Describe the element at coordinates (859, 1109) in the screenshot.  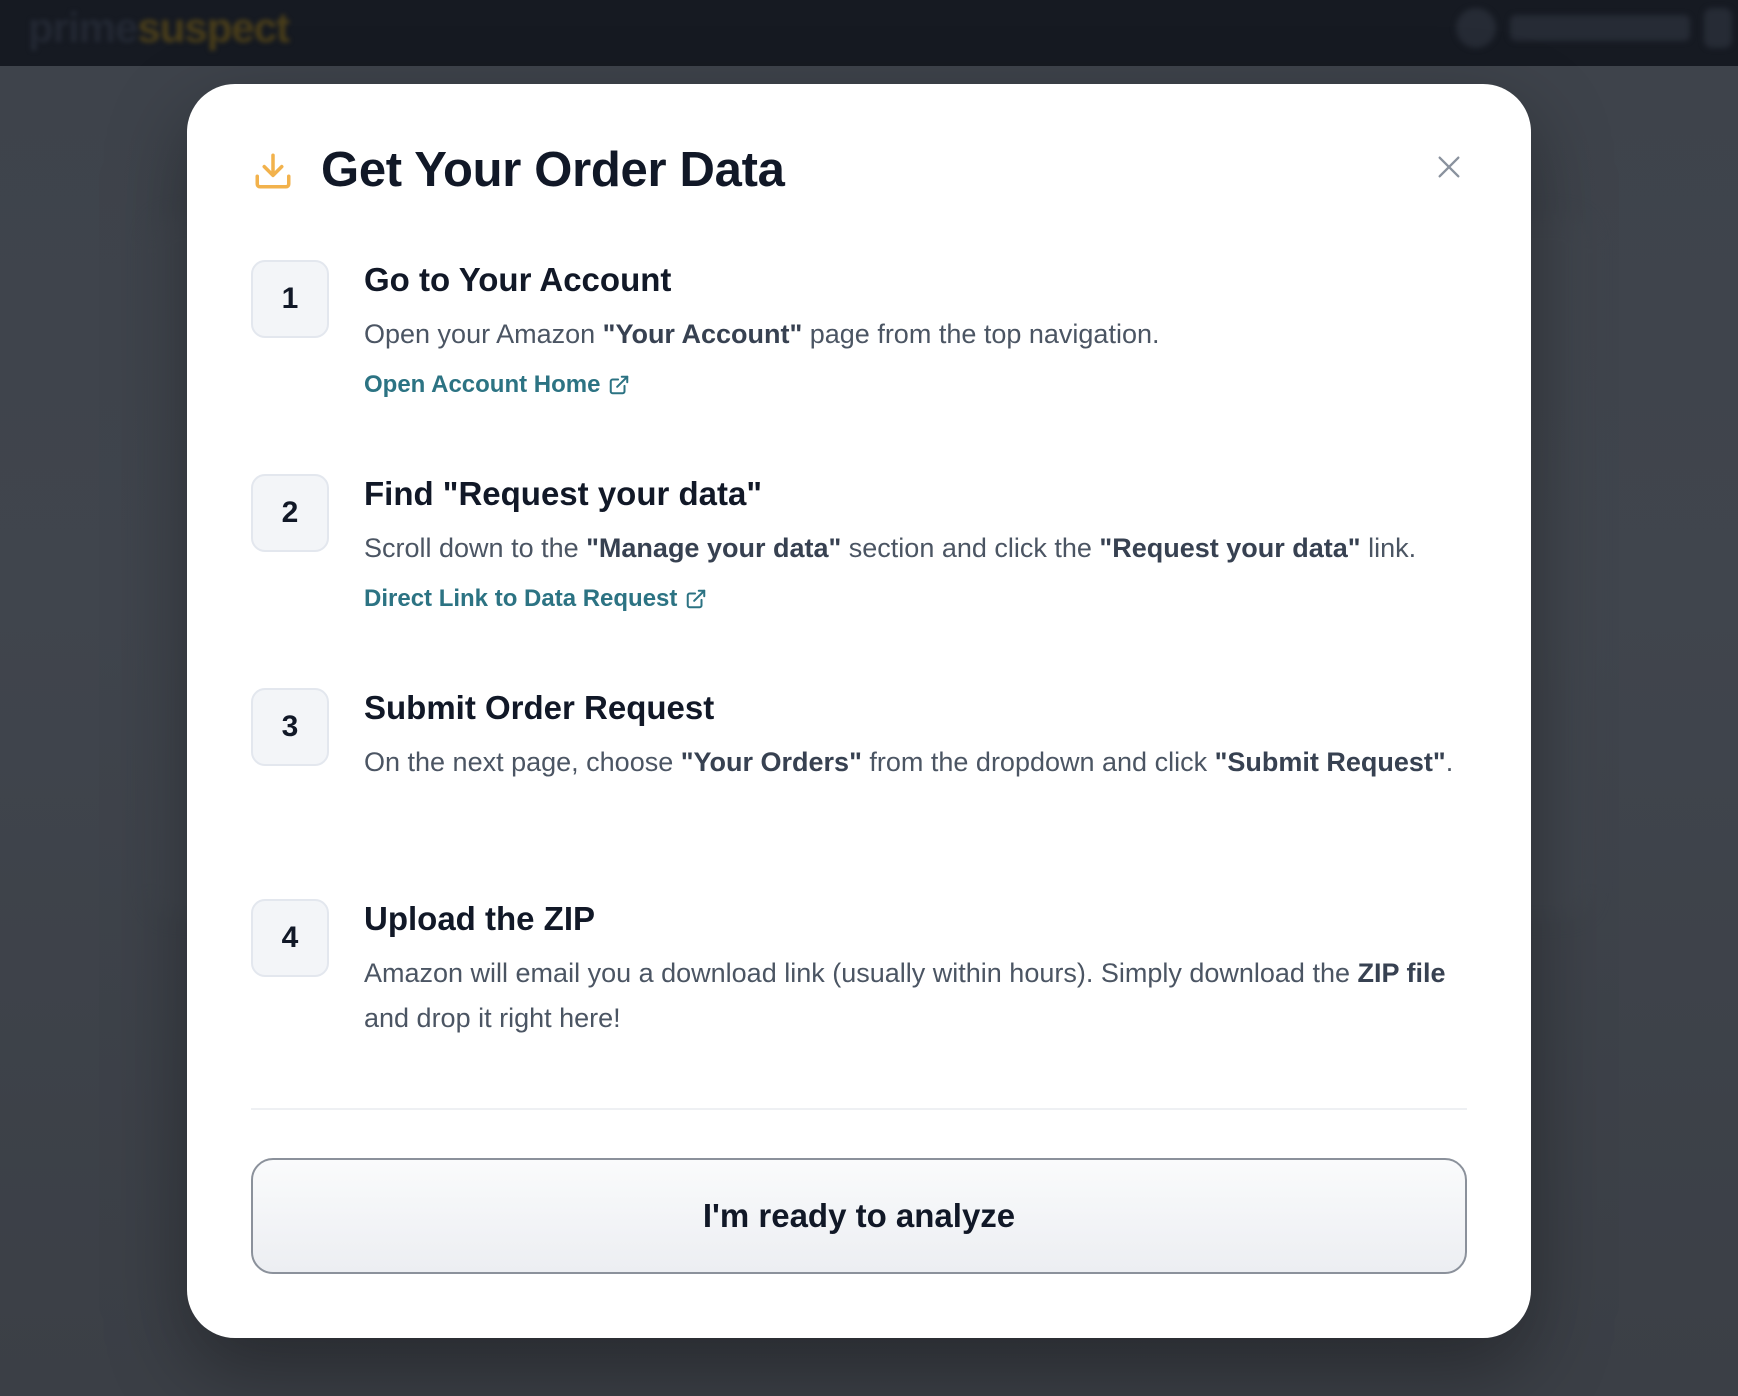
I see `modal-divider` at that location.